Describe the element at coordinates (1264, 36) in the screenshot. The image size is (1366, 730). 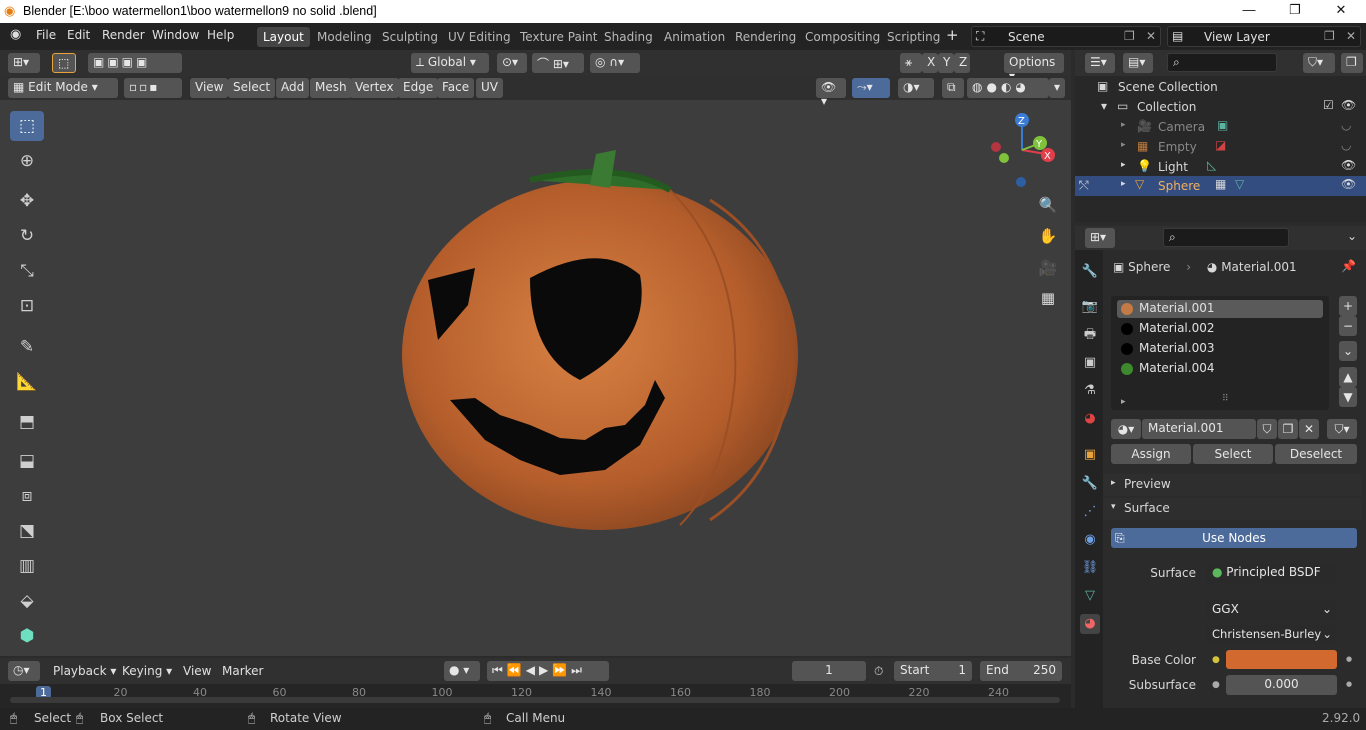
I see `view-layer-selector: ▤ View Layer ❐ ✕` at that location.